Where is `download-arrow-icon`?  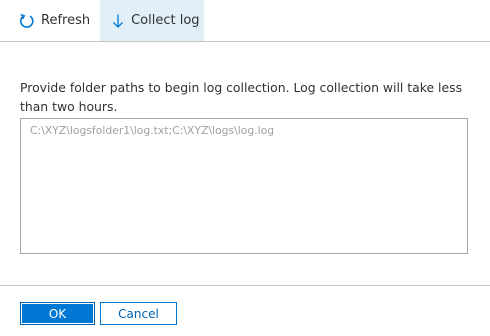
download-arrow-icon is located at coordinates (118, 21).